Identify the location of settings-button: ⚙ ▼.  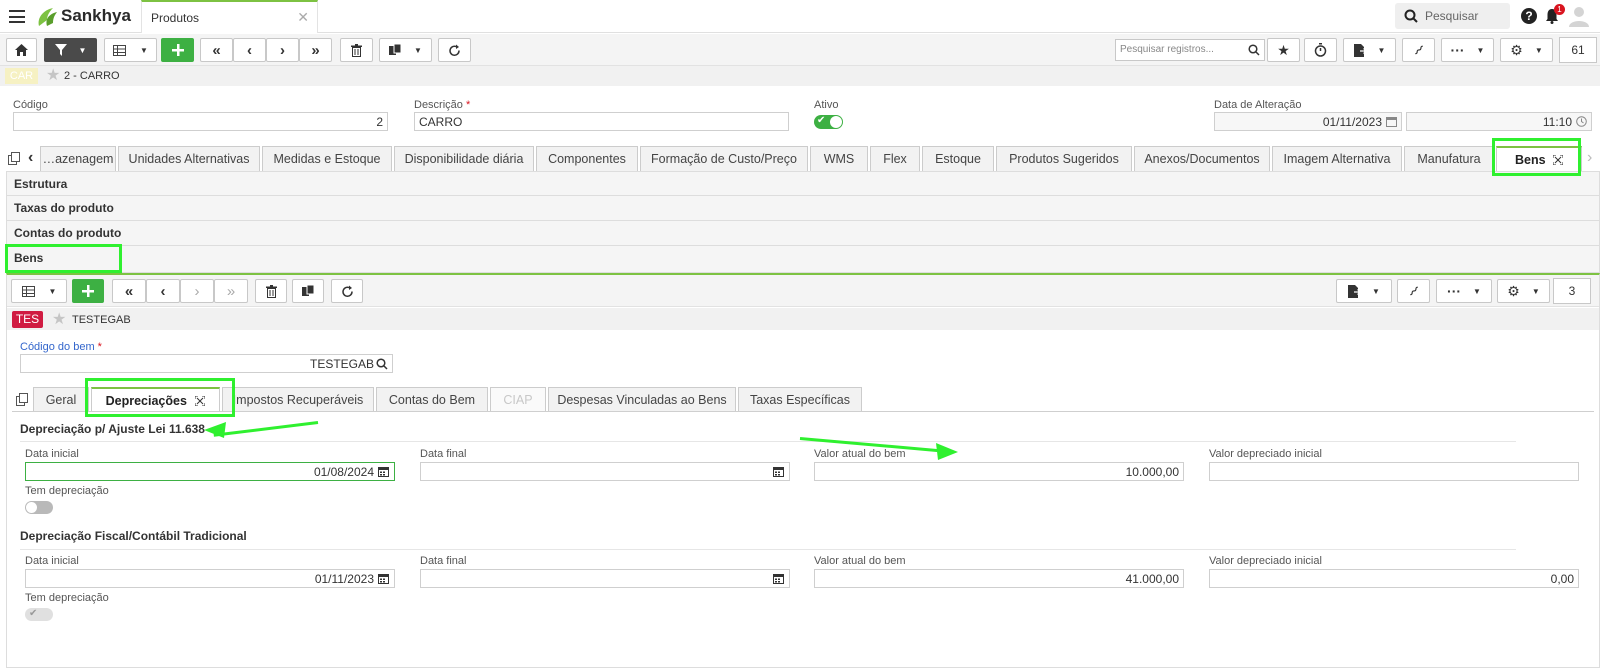
(1526, 50).